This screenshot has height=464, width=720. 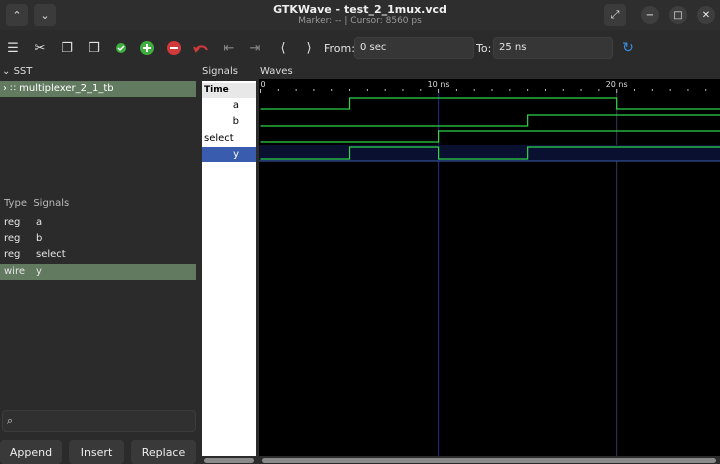 What do you see at coordinates (439, 84) in the screenshot?
I see `time-tick-label: 10 ns` at bounding box center [439, 84].